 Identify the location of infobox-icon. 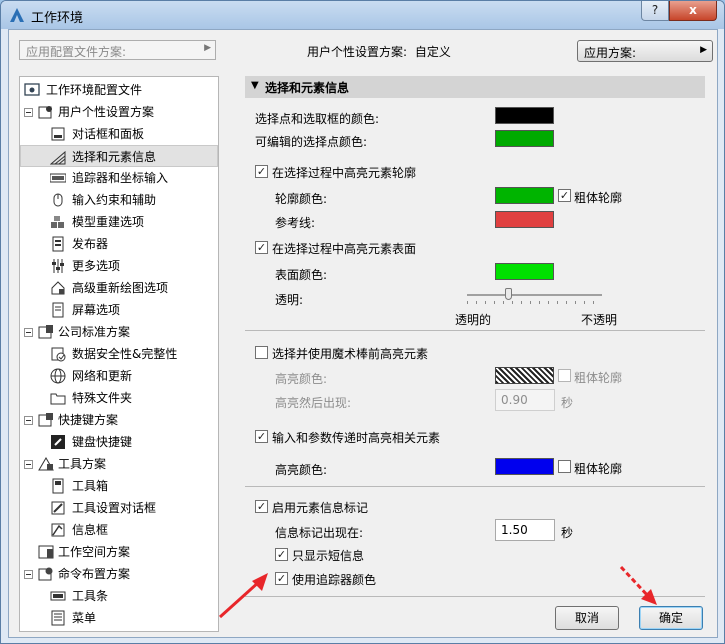
(58, 530).